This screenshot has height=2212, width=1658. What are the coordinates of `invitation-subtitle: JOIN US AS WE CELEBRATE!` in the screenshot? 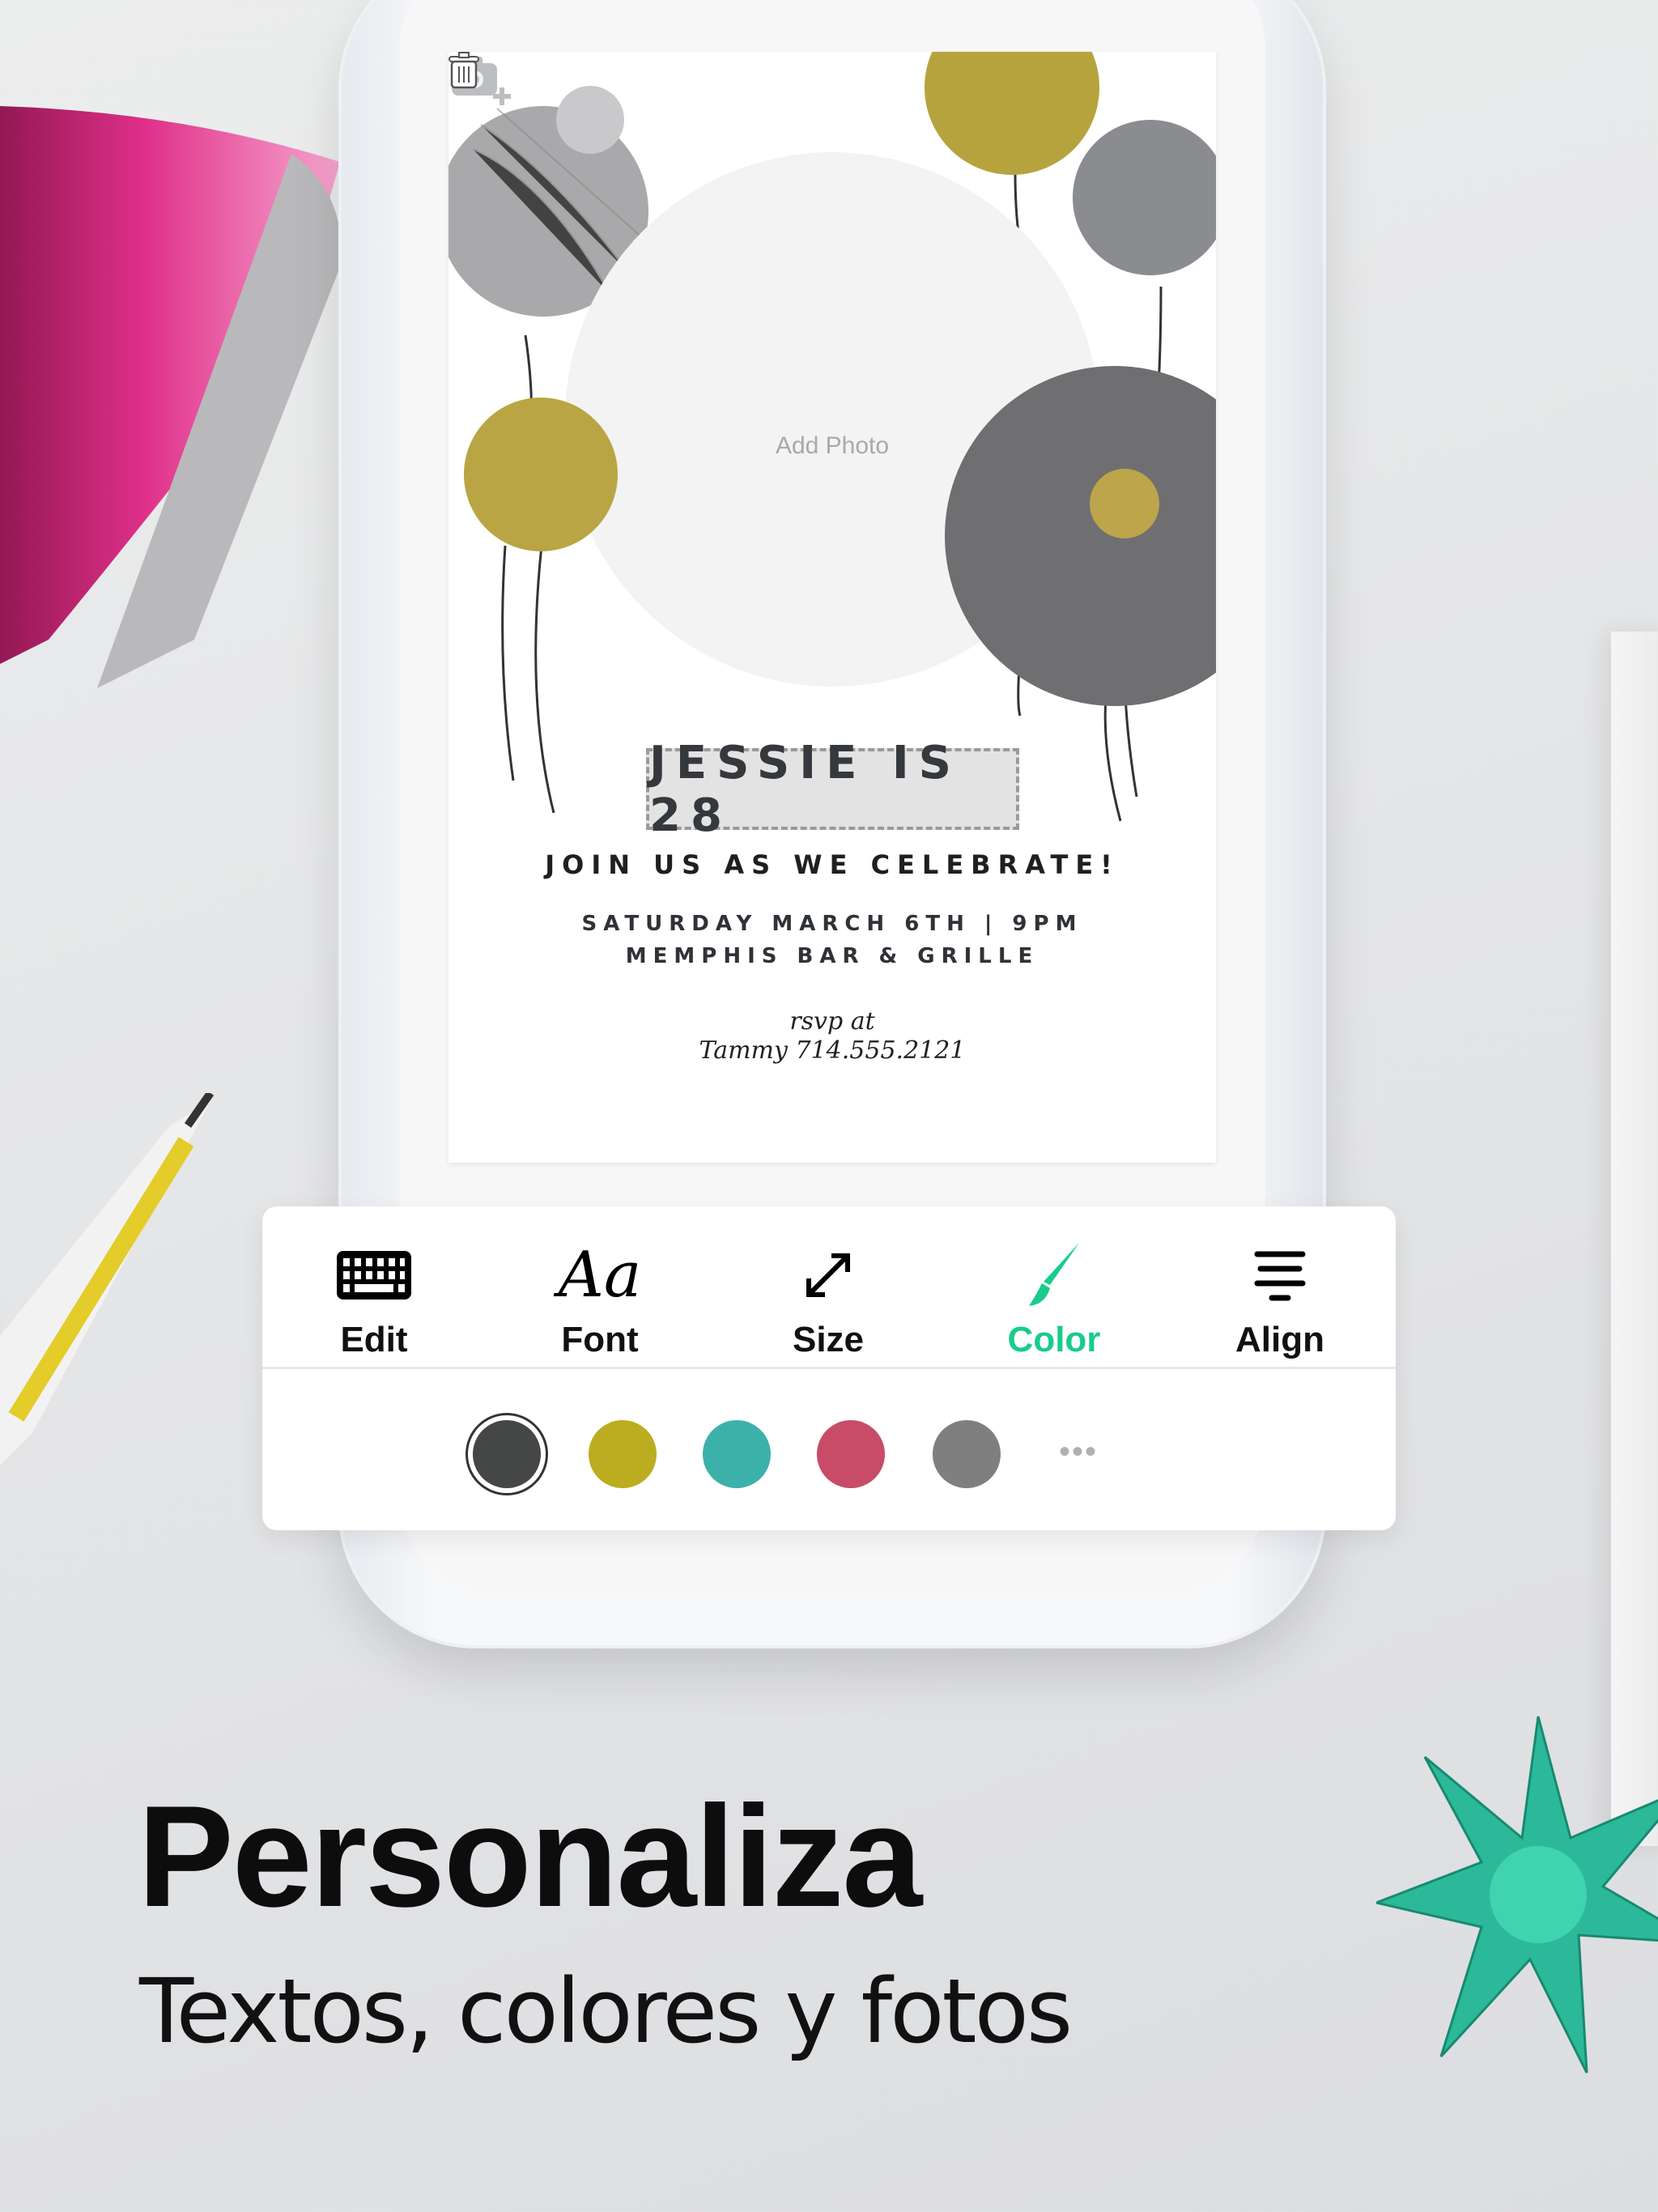 It's located at (832, 865).